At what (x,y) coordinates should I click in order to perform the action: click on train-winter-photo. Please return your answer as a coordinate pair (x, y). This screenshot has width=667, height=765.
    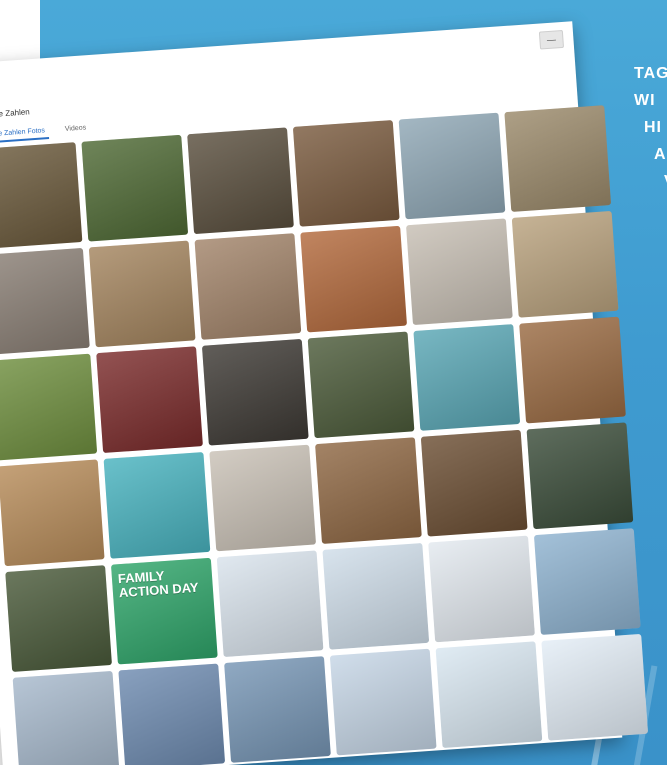
    Looking at the image, I should click on (172, 714).